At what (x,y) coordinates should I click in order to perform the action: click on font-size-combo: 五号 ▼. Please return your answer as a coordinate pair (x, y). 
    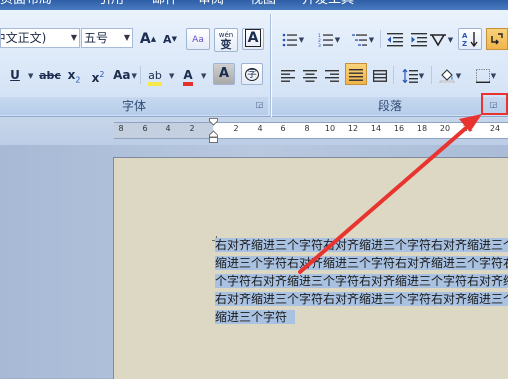
    Looking at the image, I should click on (107, 38).